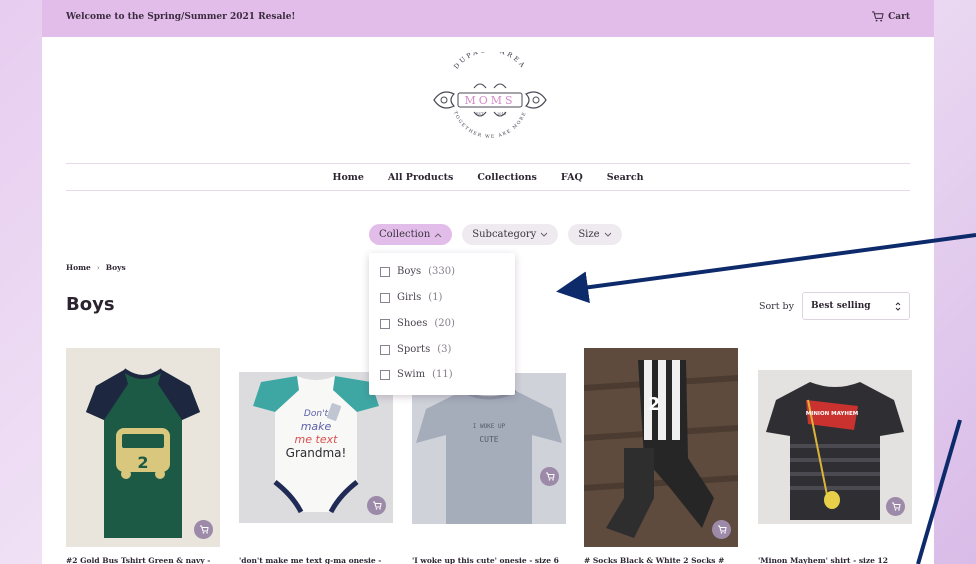 The image size is (976, 564). What do you see at coordinates (572, 177) in the screenshot?
I see `nav-faq: FAQ` at bounding box center [572, 177].